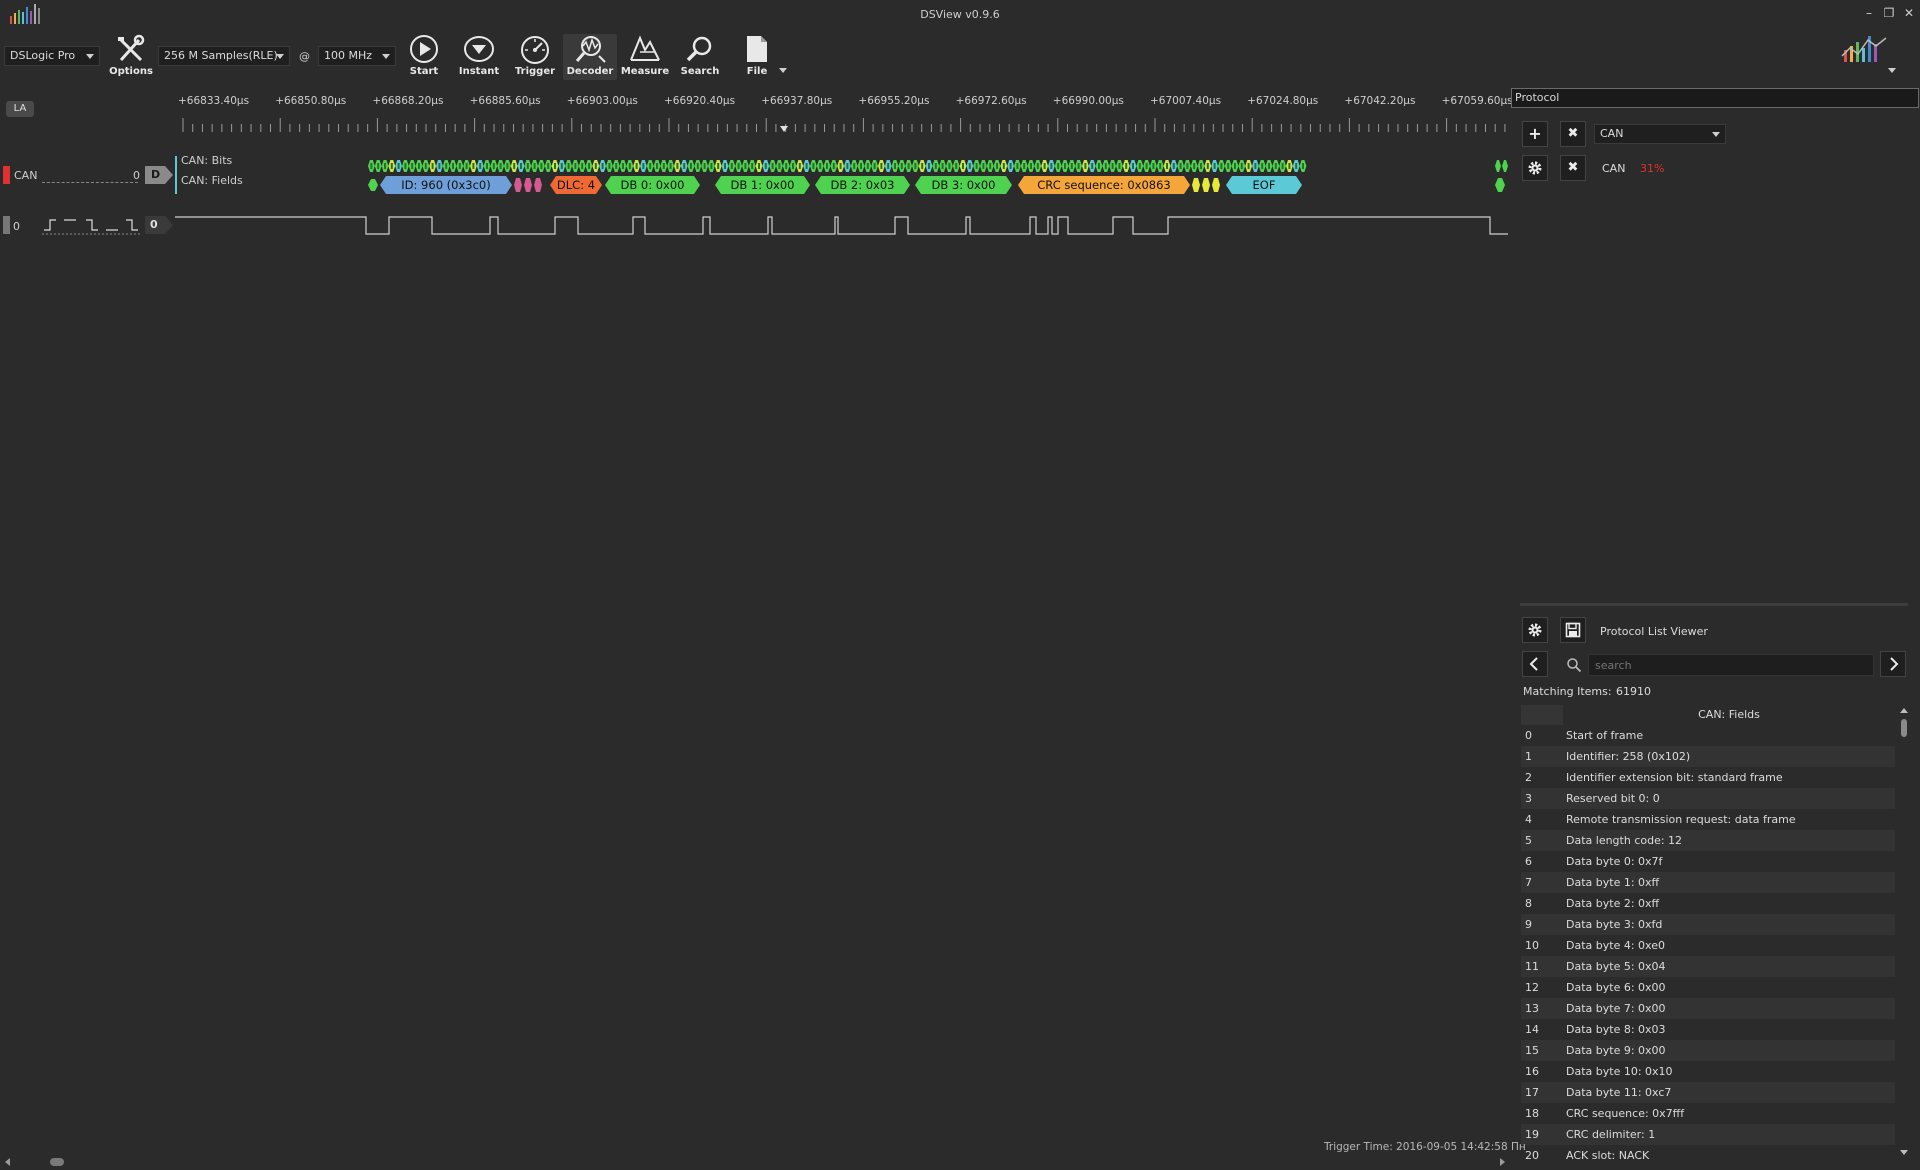 The height and width of the screenshot is (1170, 1920). I want to click on table-row: 10 Data byte 4: 0xe0, so click(1708, 945).